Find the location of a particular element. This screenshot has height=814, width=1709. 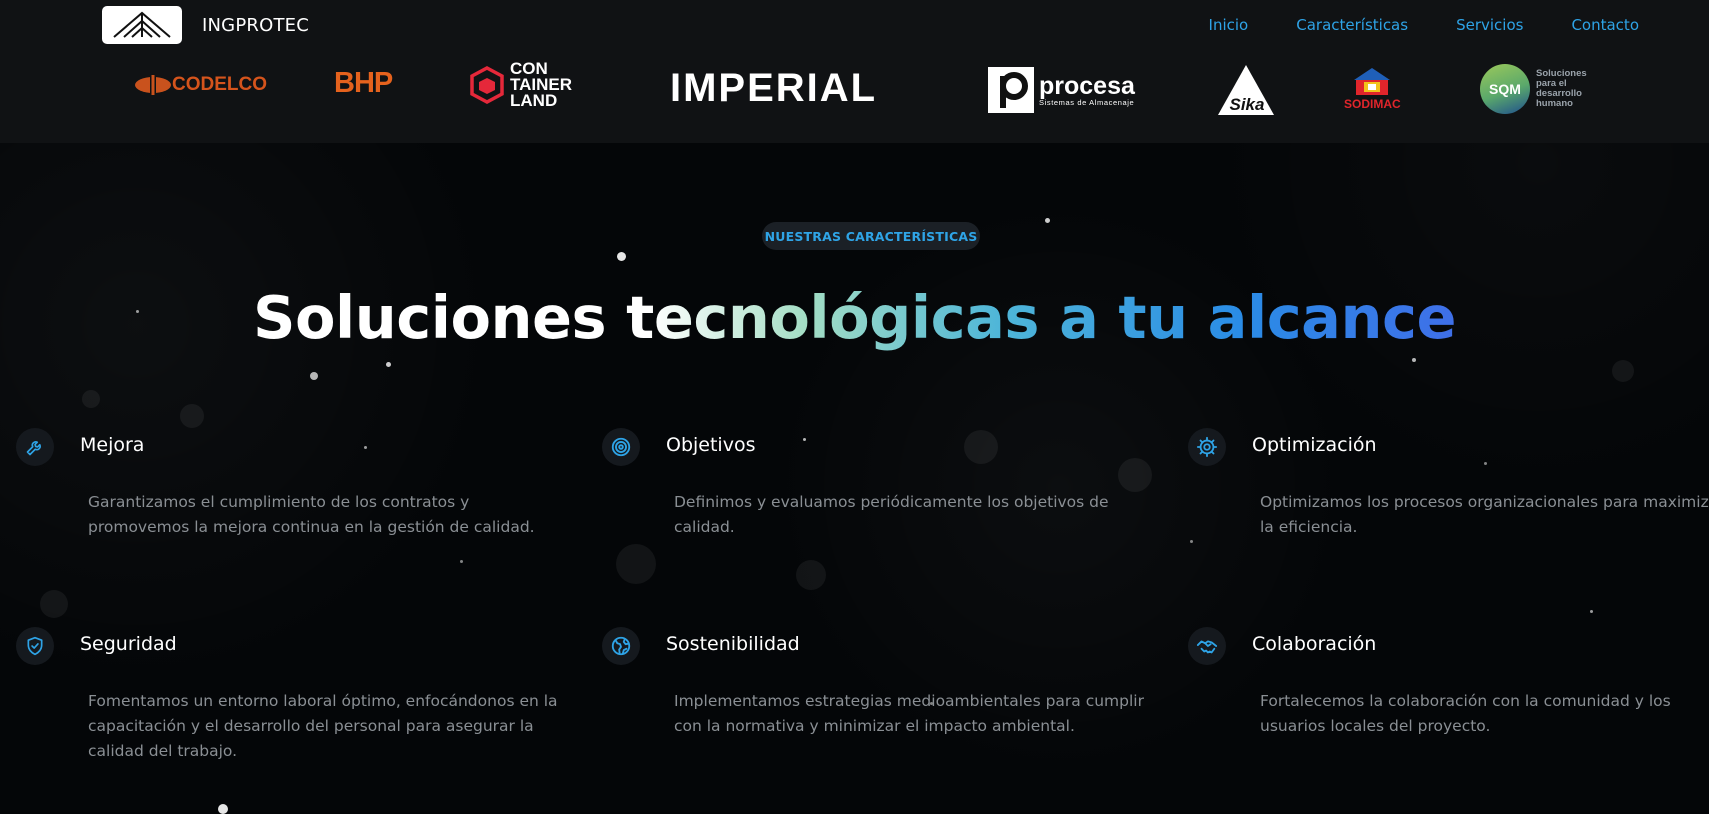

nav-caracteristicas: Características is located at coordinates (1352, 25).